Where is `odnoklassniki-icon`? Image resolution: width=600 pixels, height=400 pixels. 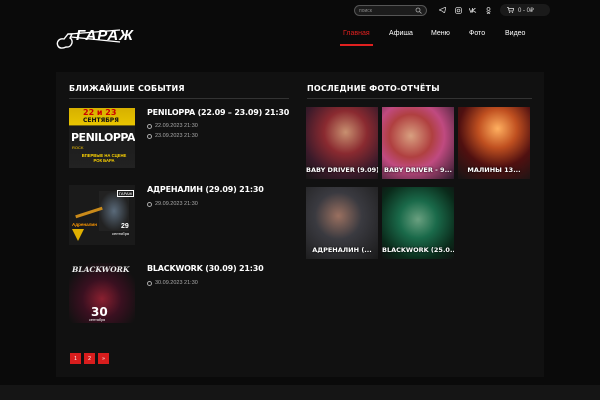
odnoklassniki-icon is located at coordinates (488, 10).